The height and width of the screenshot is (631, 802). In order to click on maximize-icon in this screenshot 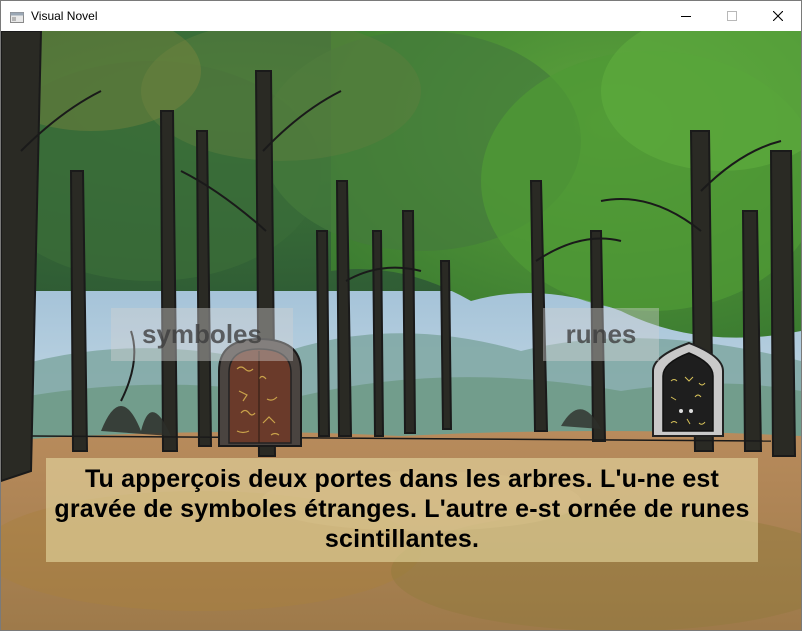, I will do `click(732, 16)`.